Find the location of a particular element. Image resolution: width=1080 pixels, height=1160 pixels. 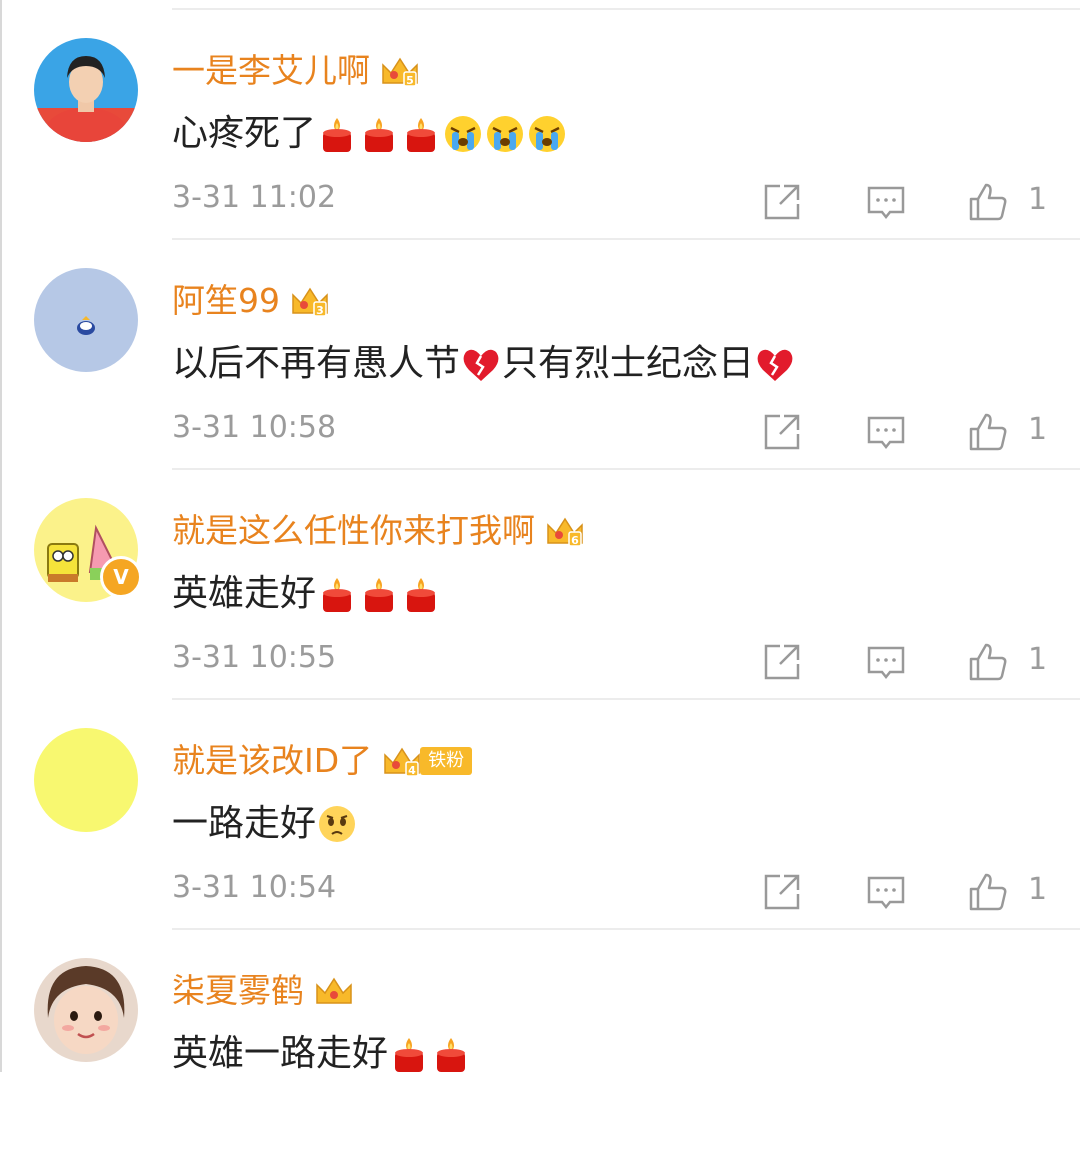

comment-text-content: 心疼死了 is located at coordinates (244, 133).